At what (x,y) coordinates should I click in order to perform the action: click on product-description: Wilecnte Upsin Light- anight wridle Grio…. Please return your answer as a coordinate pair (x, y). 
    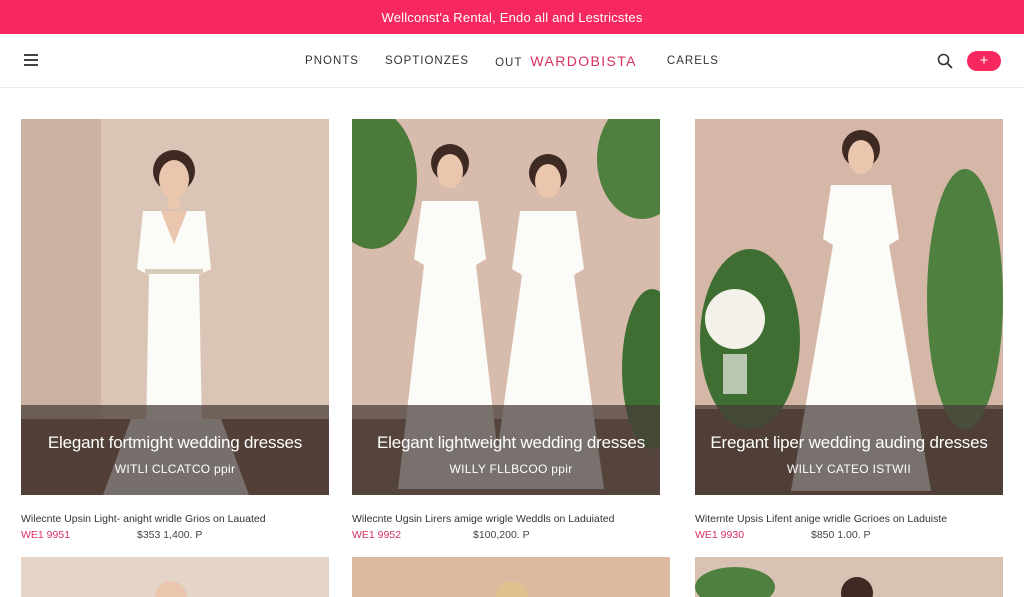
    Looking at the image, I should click on (175, 519).